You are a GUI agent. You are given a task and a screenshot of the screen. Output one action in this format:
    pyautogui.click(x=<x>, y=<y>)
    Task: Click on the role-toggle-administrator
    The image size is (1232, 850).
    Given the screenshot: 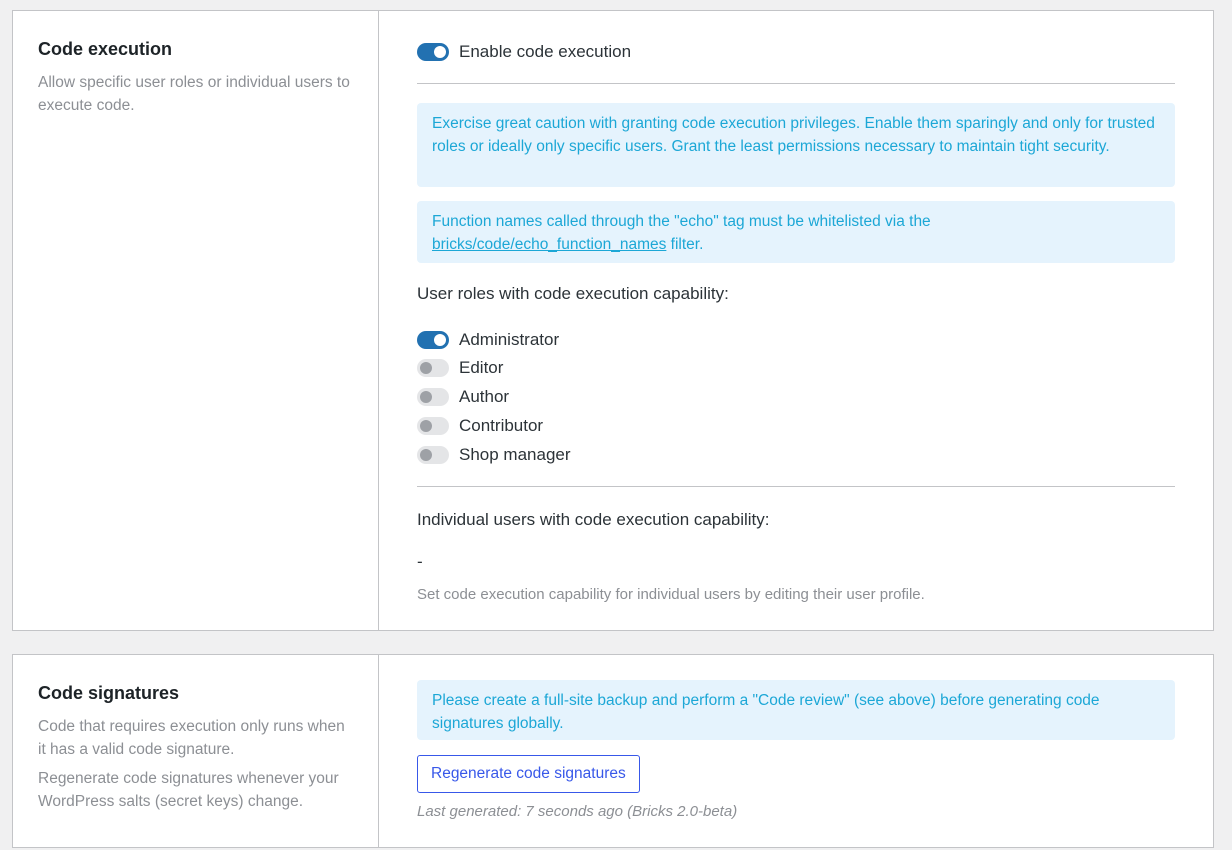 What is the action you would take?
    pyautogui.click(x=433, y=340)
    